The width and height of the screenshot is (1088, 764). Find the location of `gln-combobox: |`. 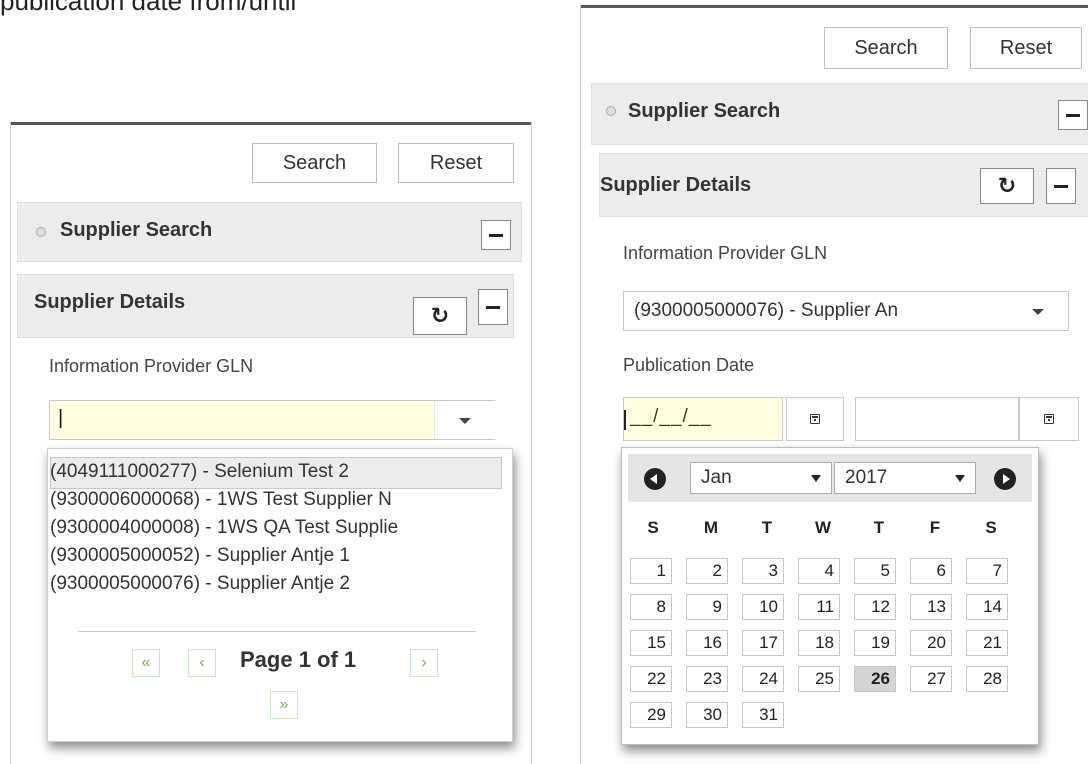

gln-combobox: | is located at coordinates (272, 420).